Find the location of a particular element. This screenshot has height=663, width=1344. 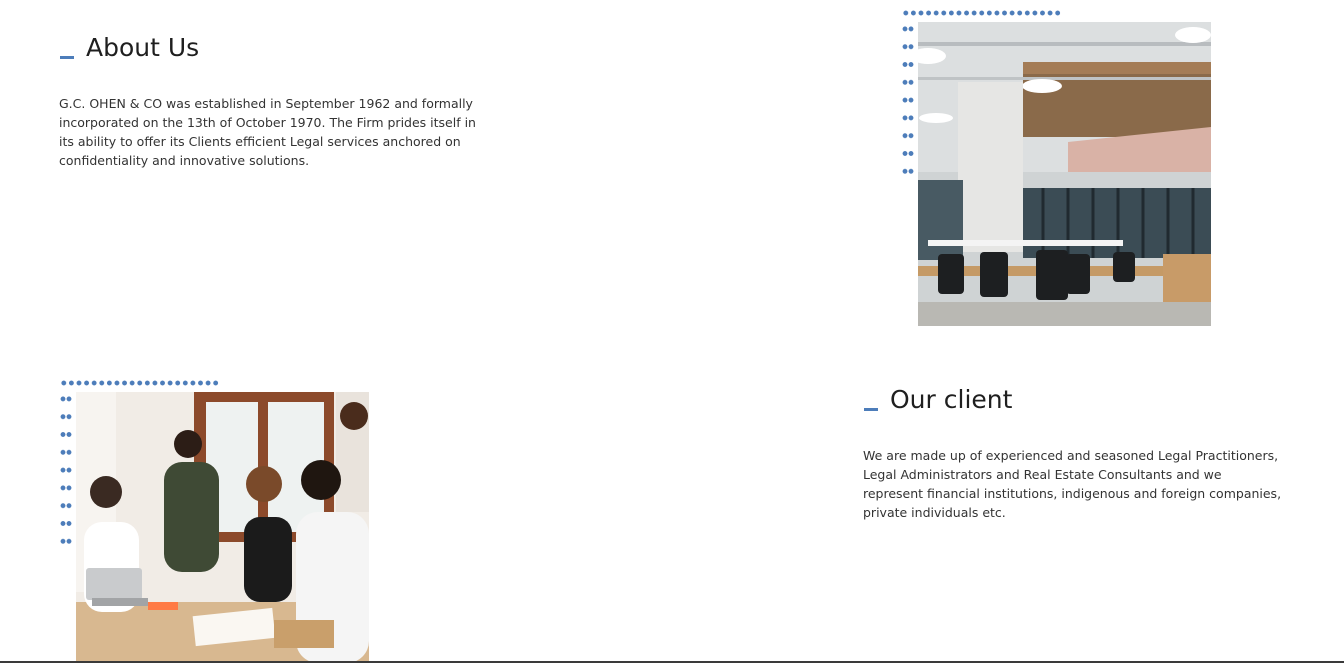

office-photo-illustration is located at coordinates (1064, 174).